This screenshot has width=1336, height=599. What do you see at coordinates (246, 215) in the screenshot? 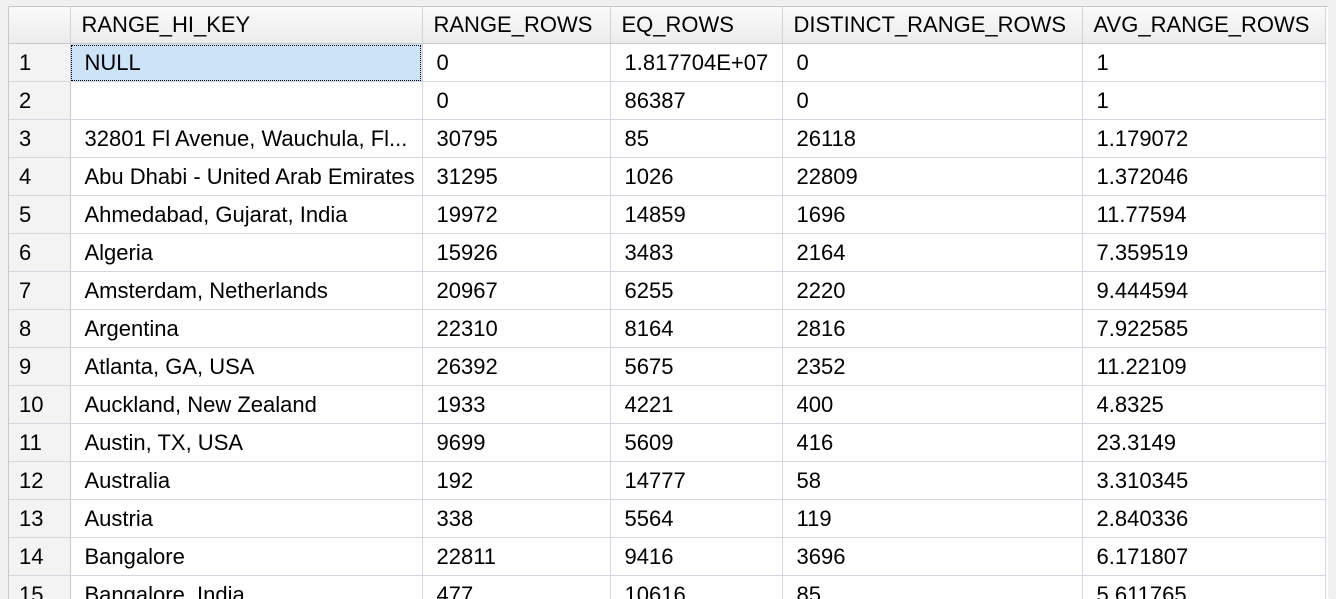
I see `range-hi-key-cell: Ahmedabad, Gujarat, India` at bounding box center [246, 215].